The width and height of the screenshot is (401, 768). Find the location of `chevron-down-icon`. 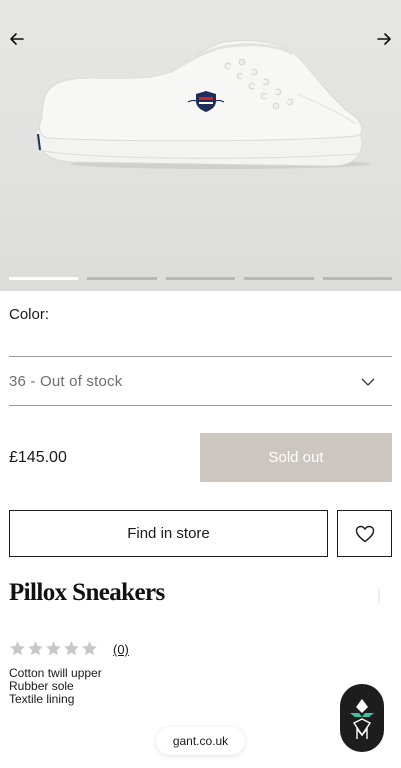

chevron-down-icon is located at coordinates (368, 382).